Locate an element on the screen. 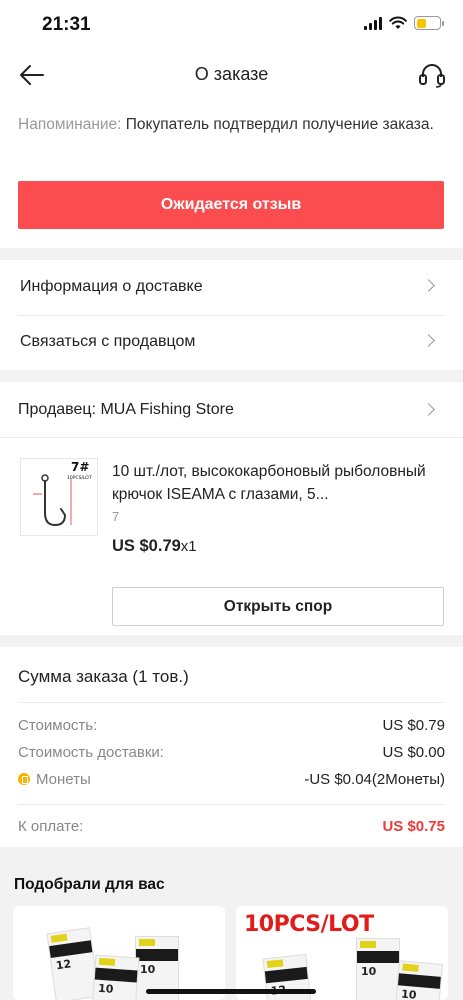 The height and width of the screenshot is (1000, 463). coins-label-wrap: Монеты is located at coordinates (54, 779).